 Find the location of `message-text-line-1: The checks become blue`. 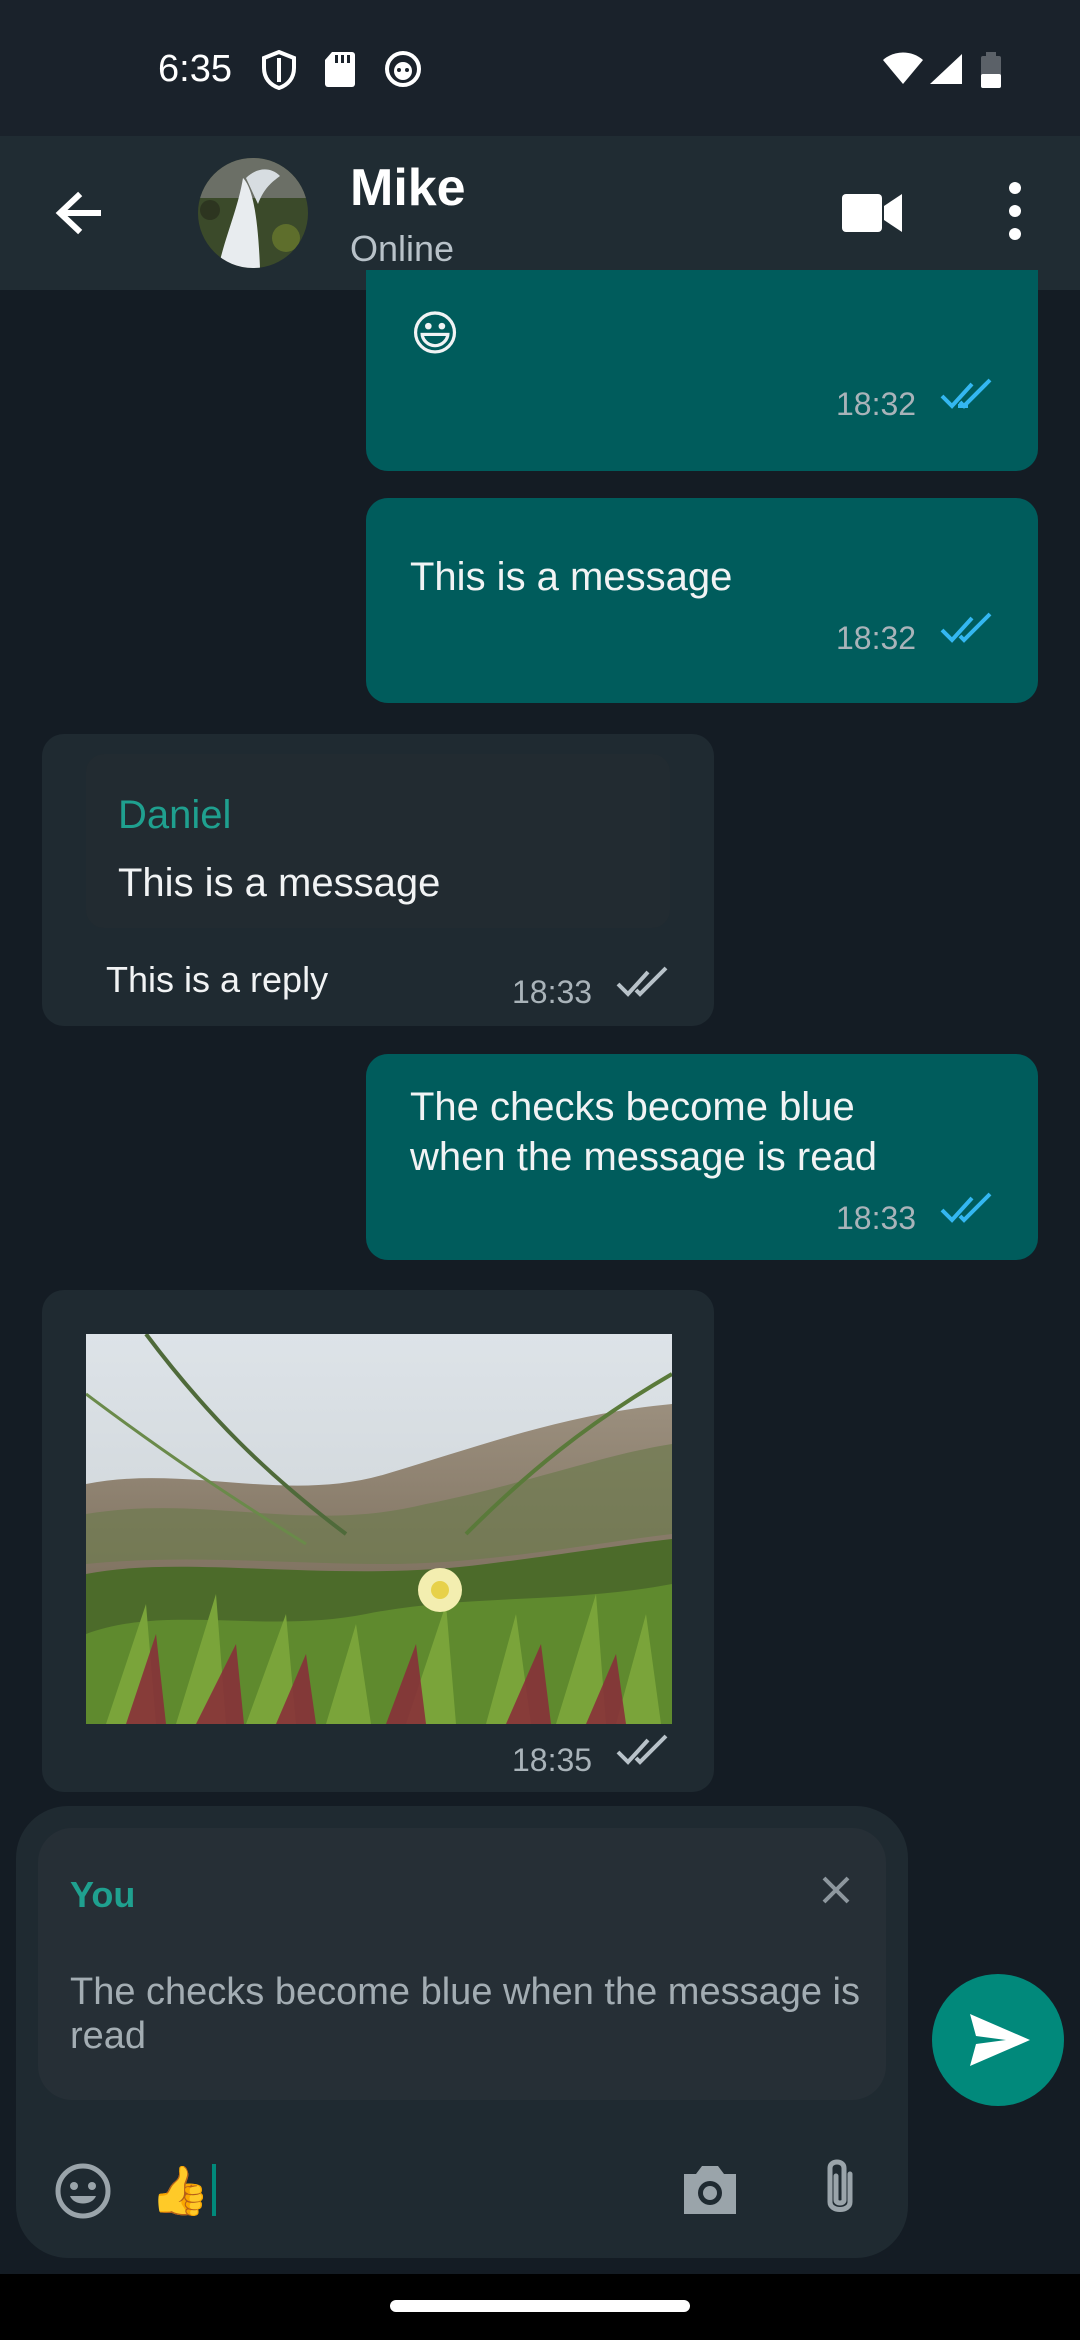

message-text-line-1: The checks become blue is located at coordinates (632, 1107).